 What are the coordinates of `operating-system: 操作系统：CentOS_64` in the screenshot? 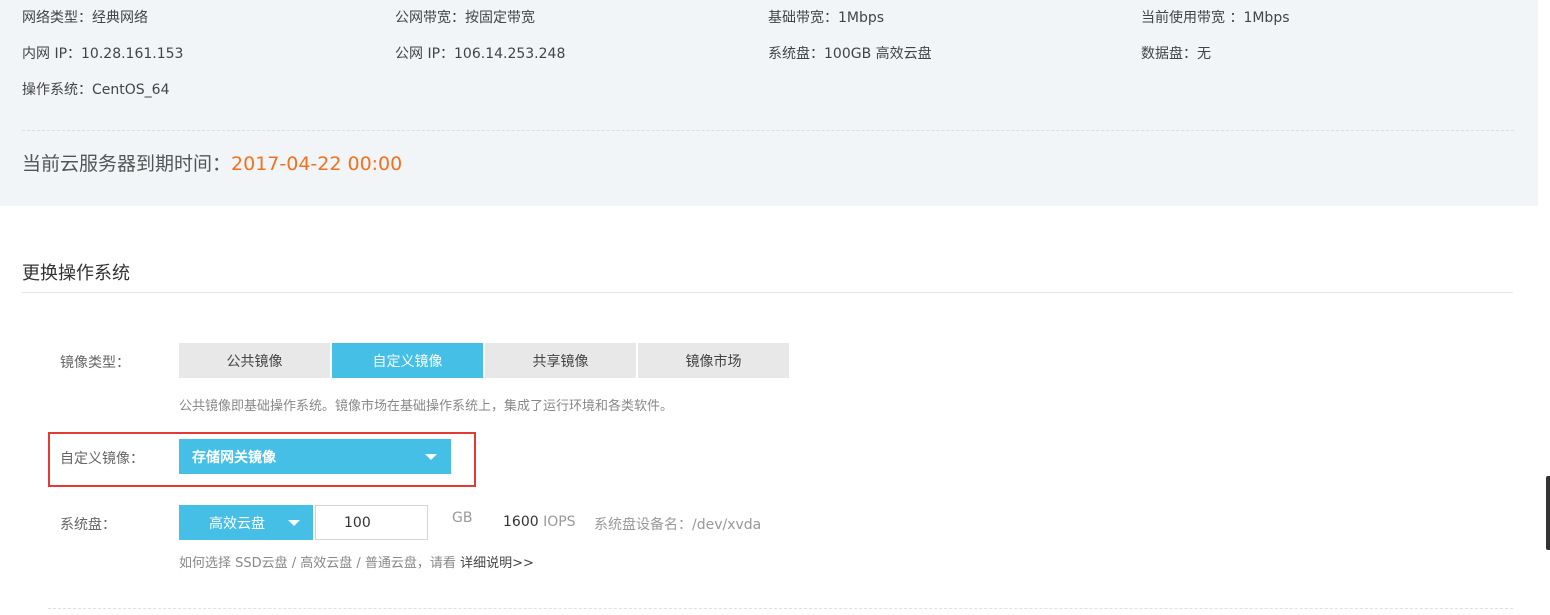 It's located at (96, 90).